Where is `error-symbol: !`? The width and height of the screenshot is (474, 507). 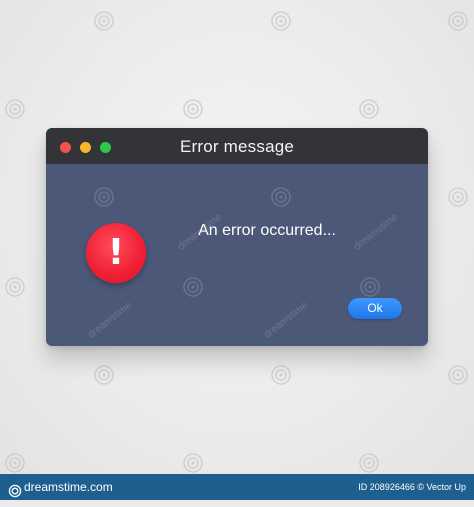
error-symbol: ! is located at coordinates (116, 252).